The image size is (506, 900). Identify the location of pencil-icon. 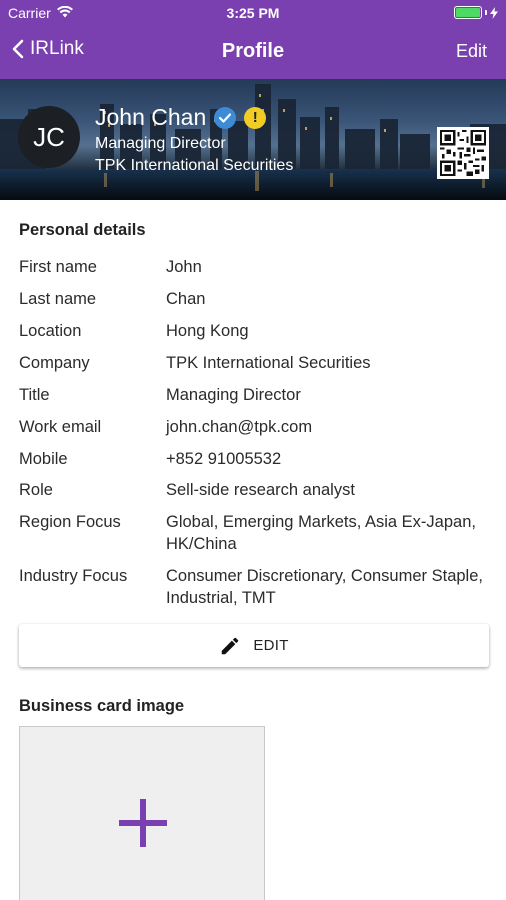
(230, 645).